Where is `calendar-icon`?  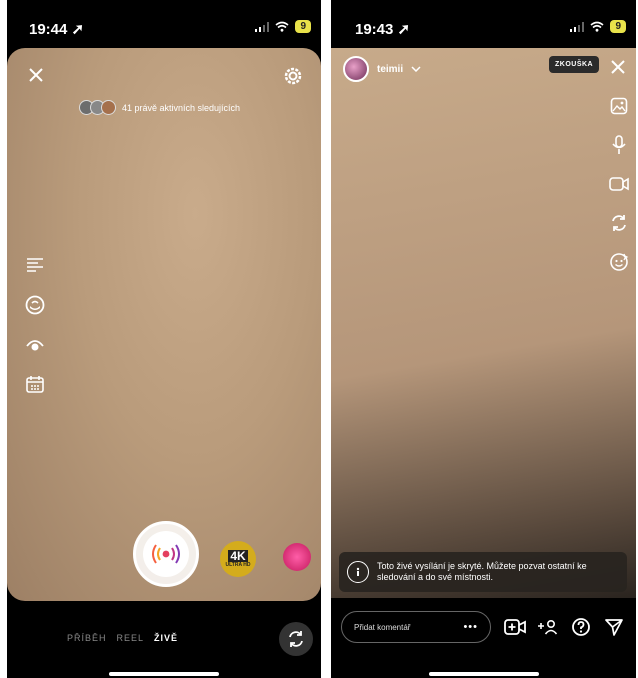
calendar-icon is located at coordinates (35, 384).